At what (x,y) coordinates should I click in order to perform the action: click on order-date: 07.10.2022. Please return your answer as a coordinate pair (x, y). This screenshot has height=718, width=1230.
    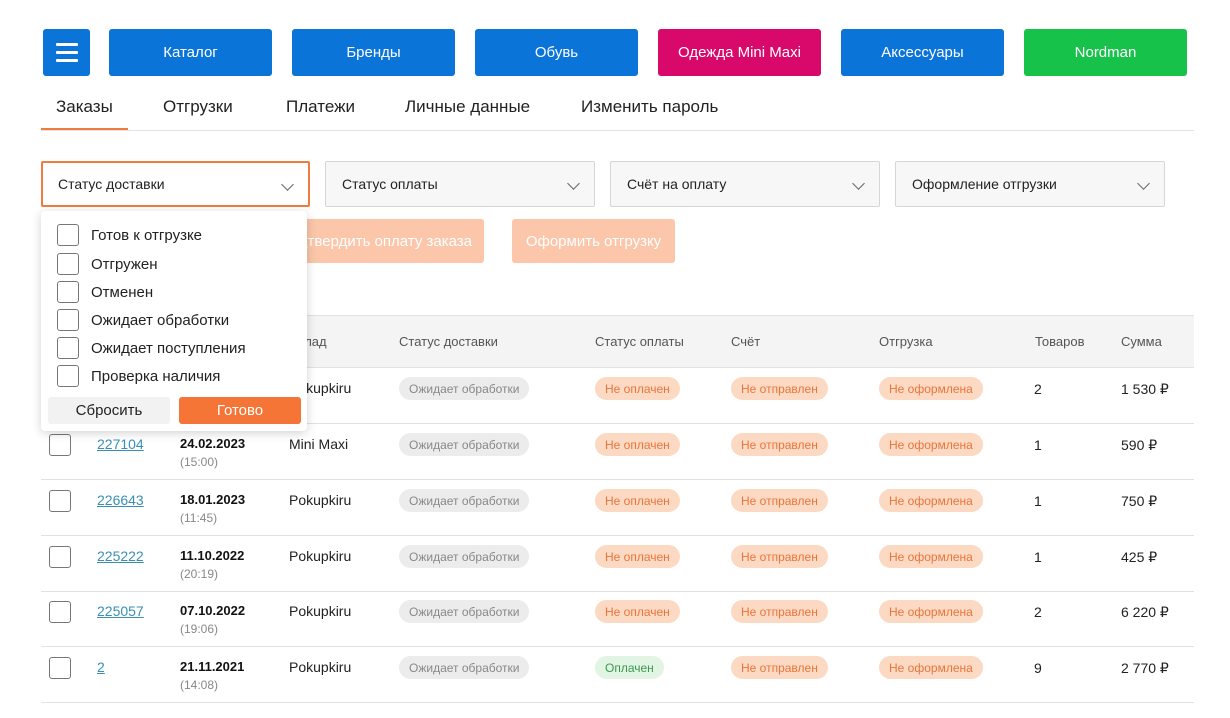
    Looking at the image, I should click on (213, 610).